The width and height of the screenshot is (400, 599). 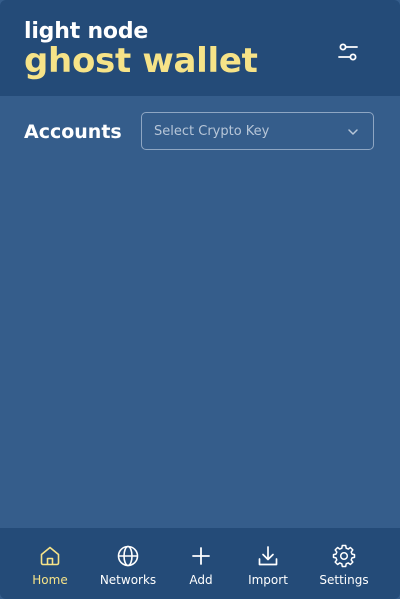 What do you see at coordinates (201, 580) in the screenshot?
I see `nav-label-add: Add` at bounding box center [201, 580].